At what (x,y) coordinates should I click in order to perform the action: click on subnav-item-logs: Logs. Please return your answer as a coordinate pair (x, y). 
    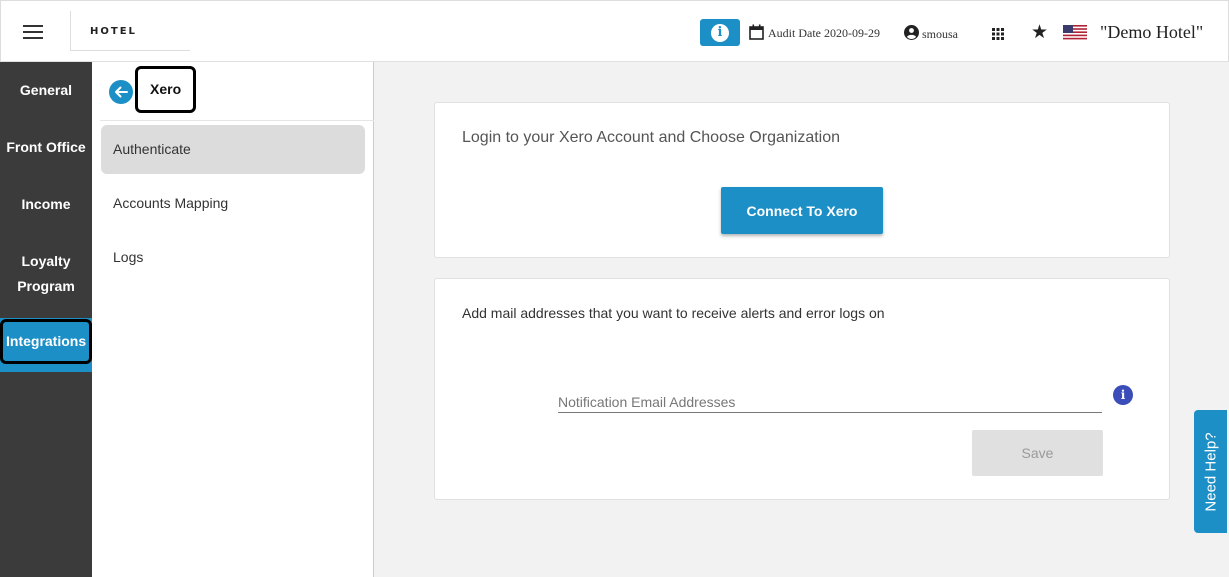
    Looking at the image, I should click on (233, 257).